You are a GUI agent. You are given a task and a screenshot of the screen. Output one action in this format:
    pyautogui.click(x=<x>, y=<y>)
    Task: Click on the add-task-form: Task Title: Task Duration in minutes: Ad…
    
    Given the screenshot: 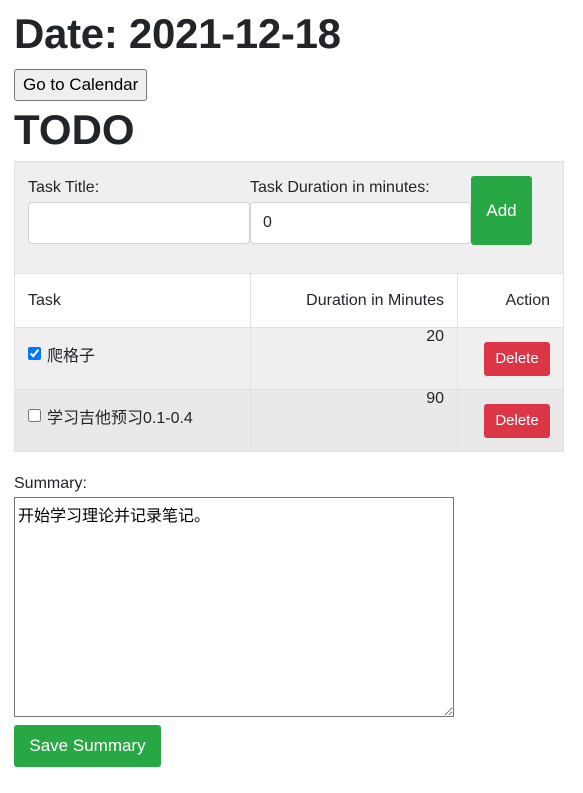 What is the action you would take?
    pyautogui.click(x=289, y=218)
    